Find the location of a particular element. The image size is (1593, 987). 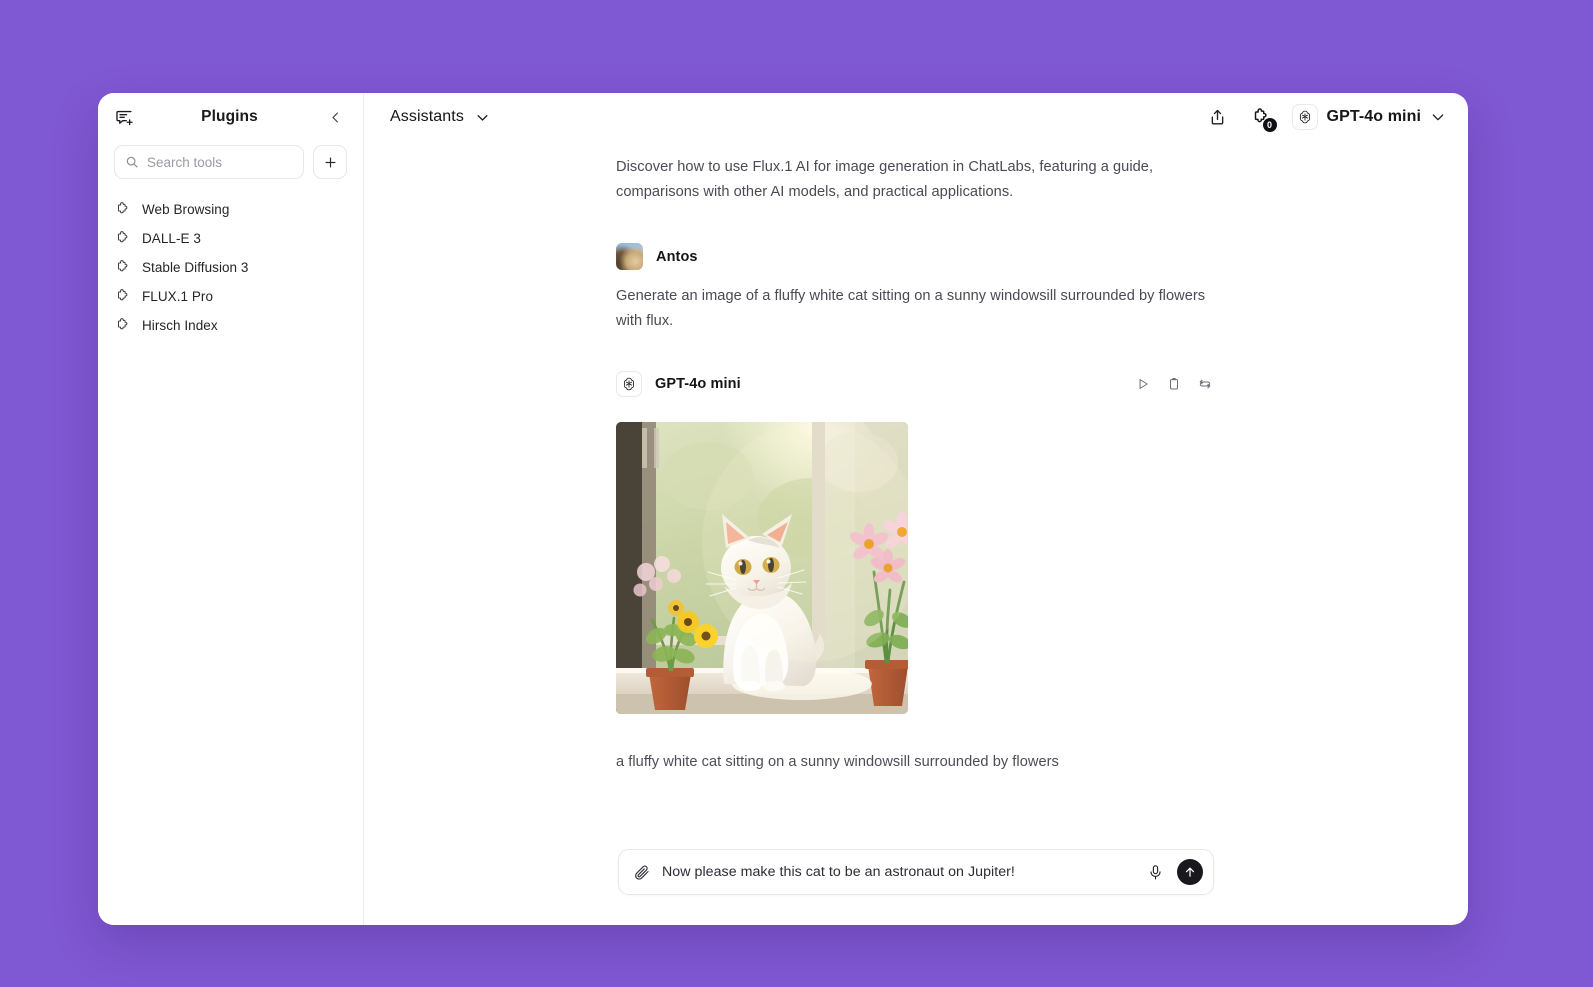

sidebar-item-label: FLUX.1 Pro is located at coordinates (178, 296).